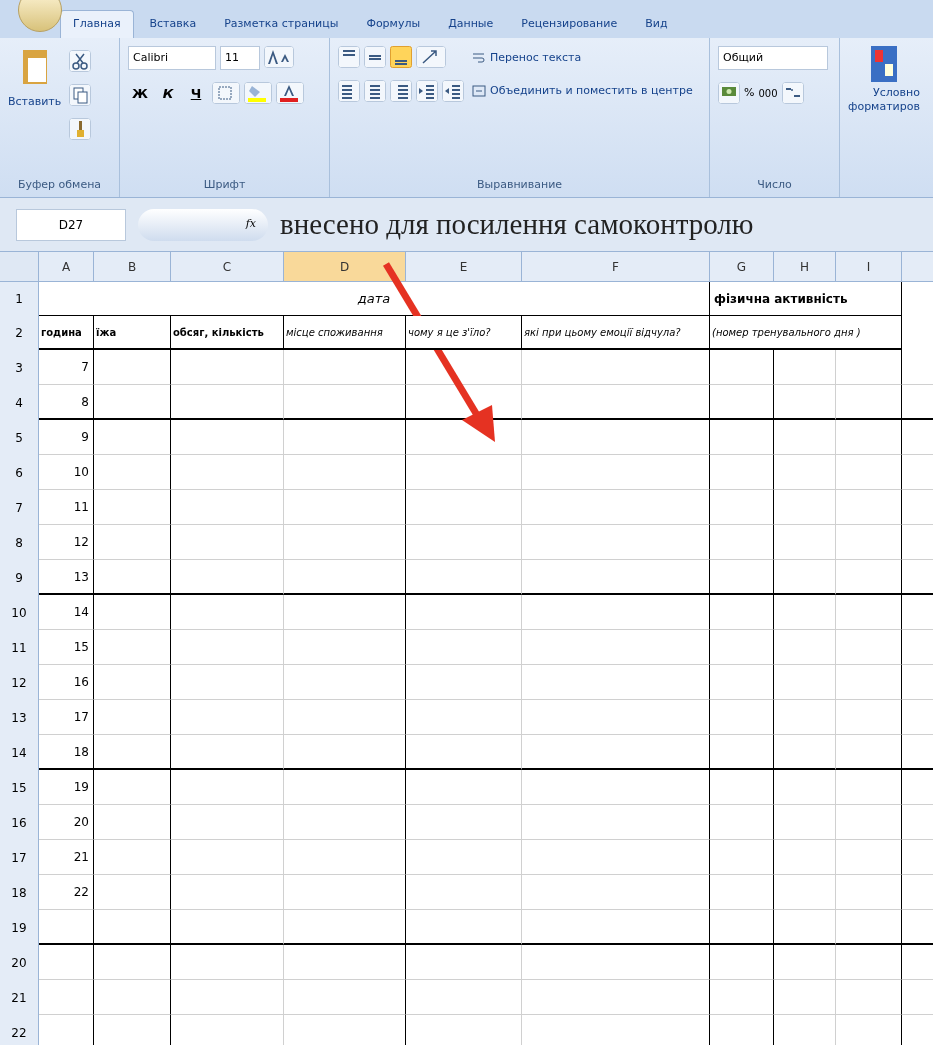  Describe the element at coordinates (471, 24) in the screenshot. I see `ribbon-tab: Данные` at that location.